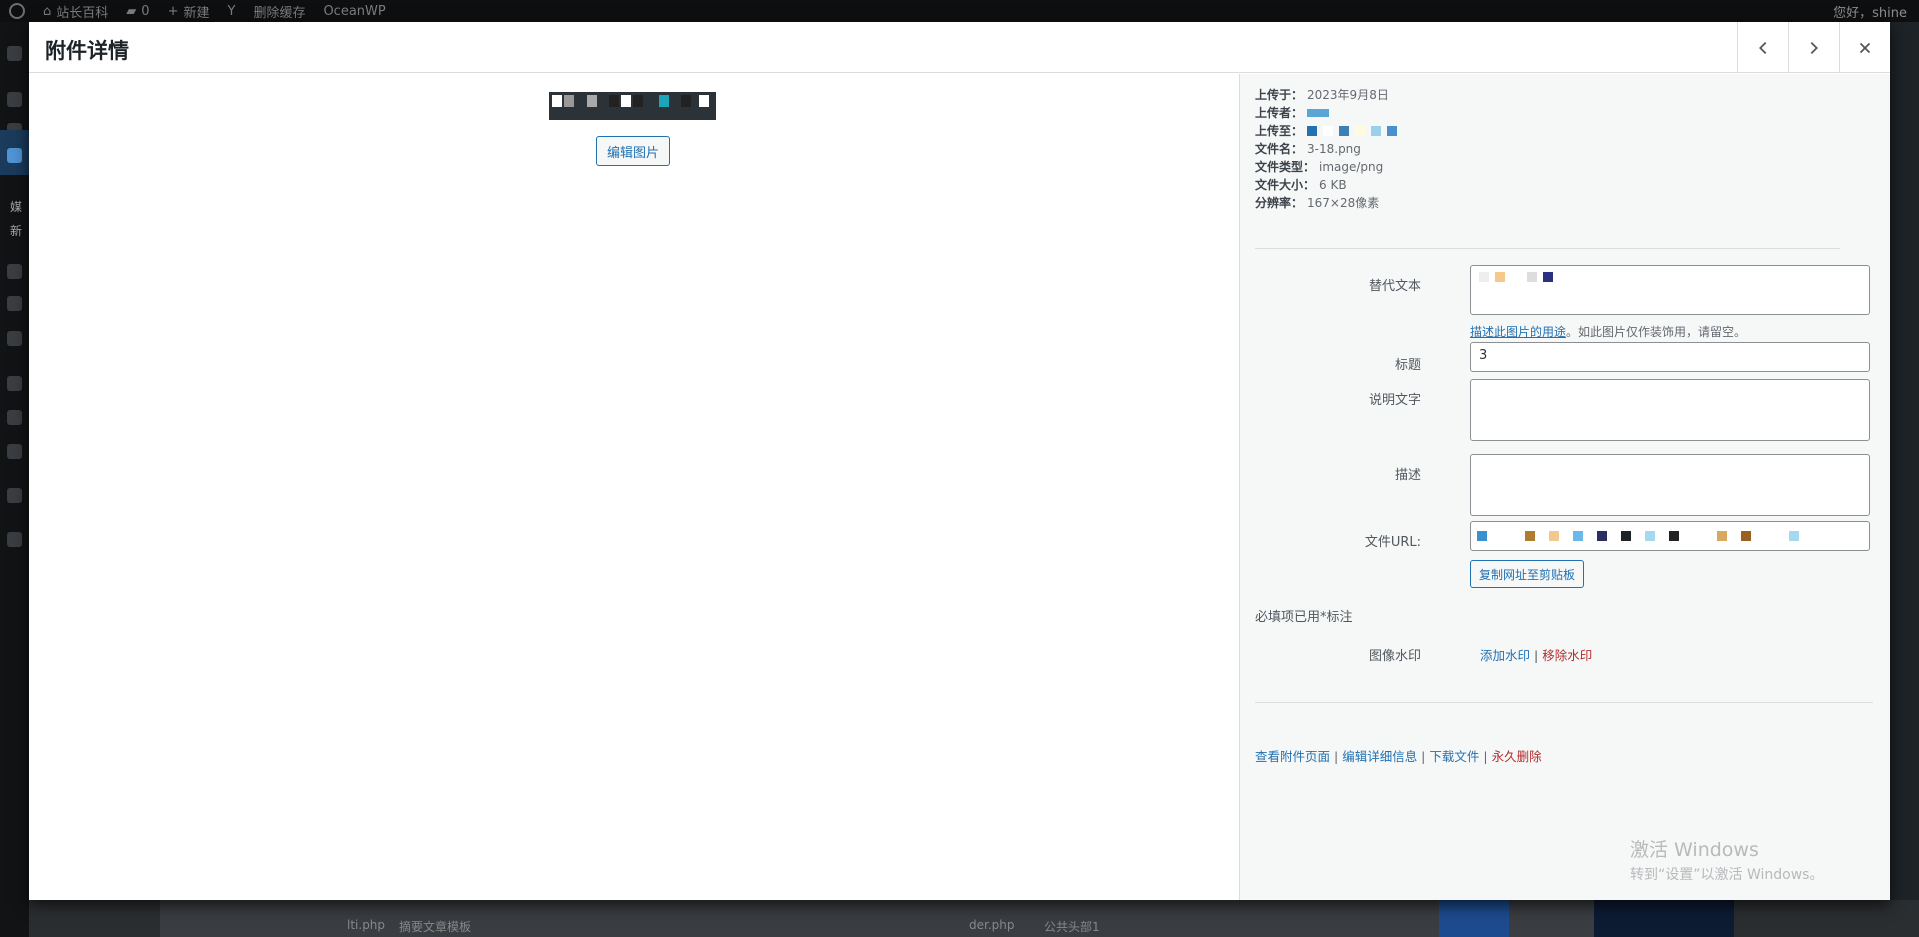 The image size is (1919, 937). I want to click on title-field: 3, so click(1670, 357).